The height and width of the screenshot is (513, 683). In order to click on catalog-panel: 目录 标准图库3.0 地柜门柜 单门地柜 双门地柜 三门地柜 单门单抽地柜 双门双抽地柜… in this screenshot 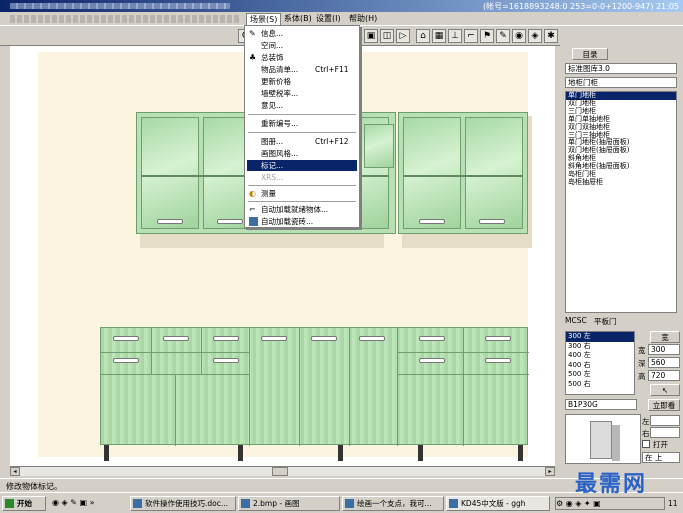, I will do `click(622, 256)`.